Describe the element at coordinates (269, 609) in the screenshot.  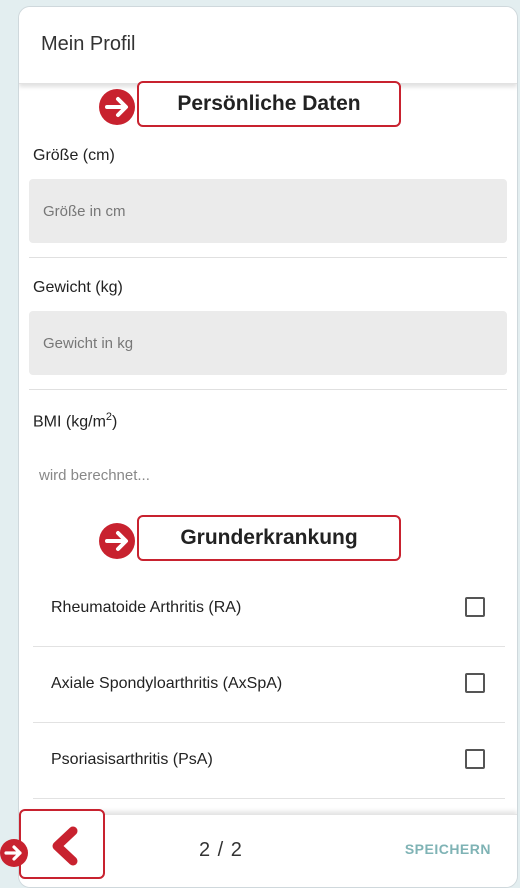
I see `disease-item-ra: Rheumatoide Arthritis (RA)` at that location.